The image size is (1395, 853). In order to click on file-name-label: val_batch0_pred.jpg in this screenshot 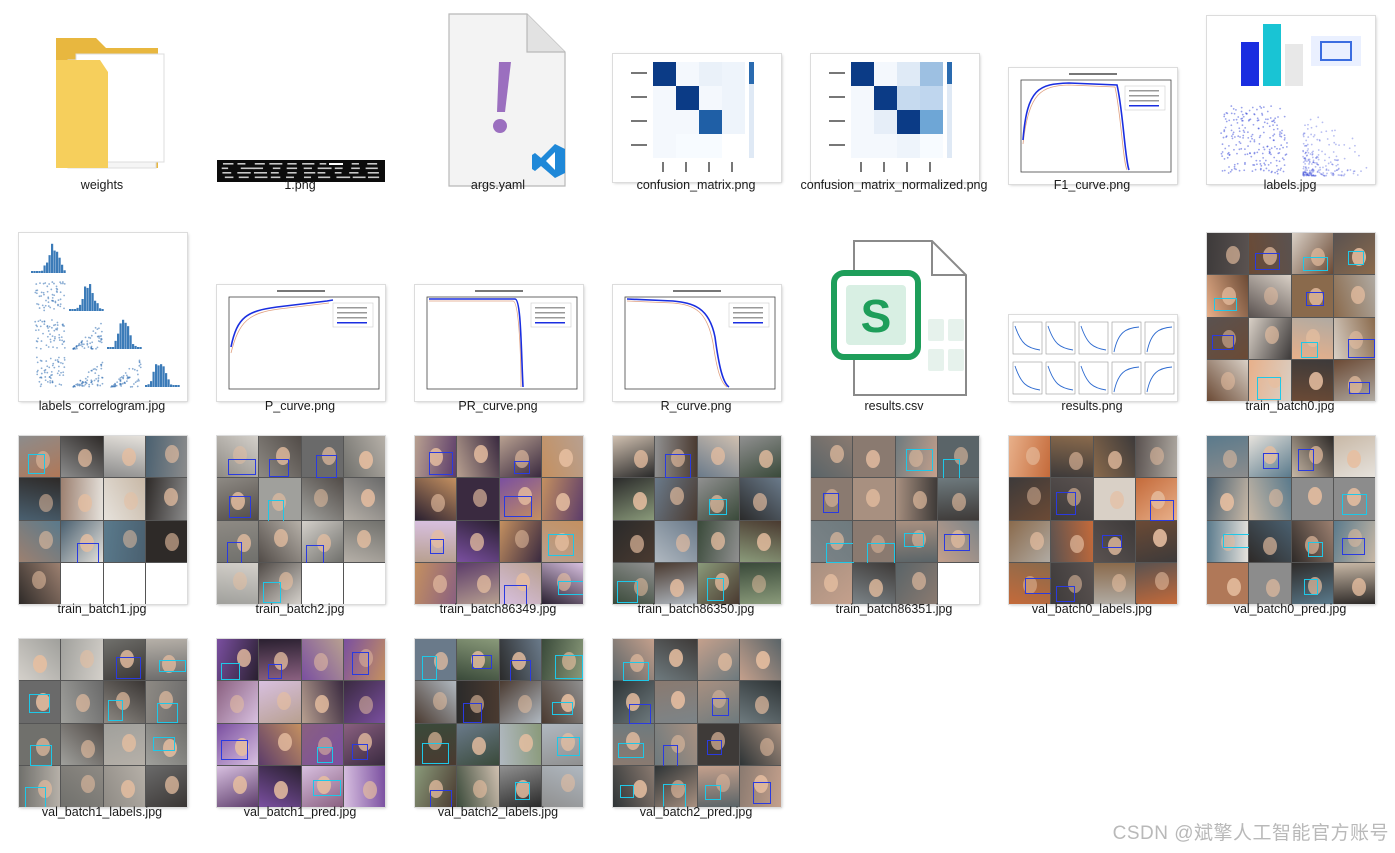, I will do `click(1290, 609)`.